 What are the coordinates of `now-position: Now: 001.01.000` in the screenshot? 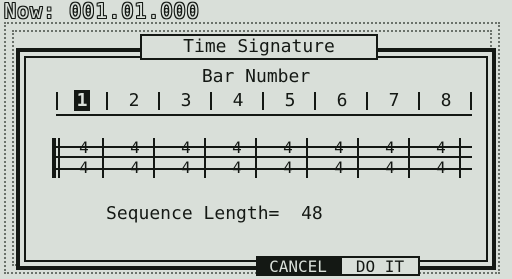 It's located at (102, 11).